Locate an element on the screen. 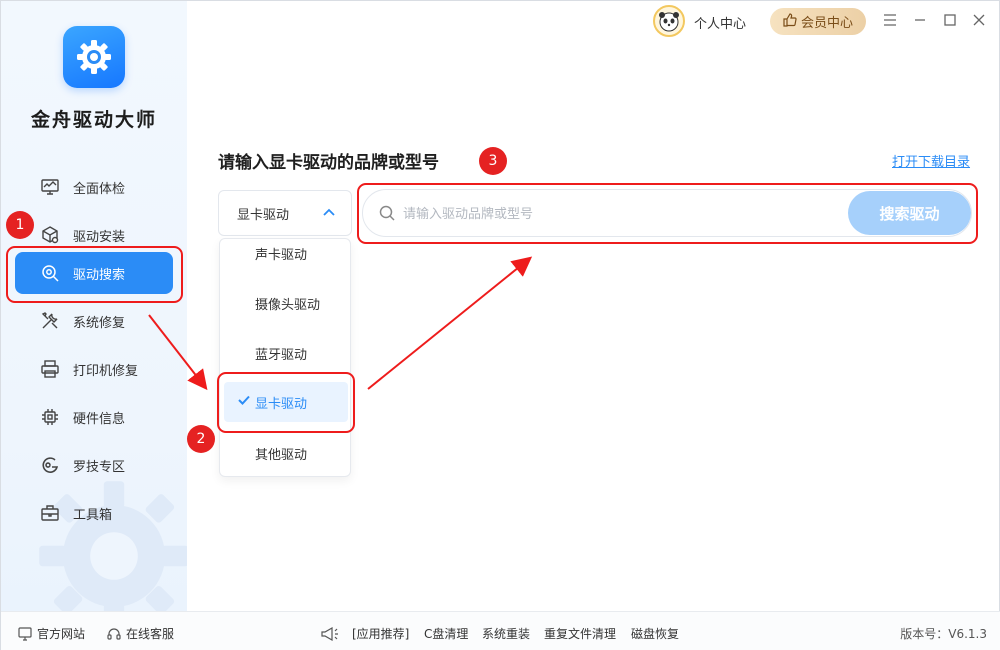 Image resolution: width=1000 pixels, height=650 pixels. top-bar: 个人中心 会员中心 is located at coordinates (819, 21).